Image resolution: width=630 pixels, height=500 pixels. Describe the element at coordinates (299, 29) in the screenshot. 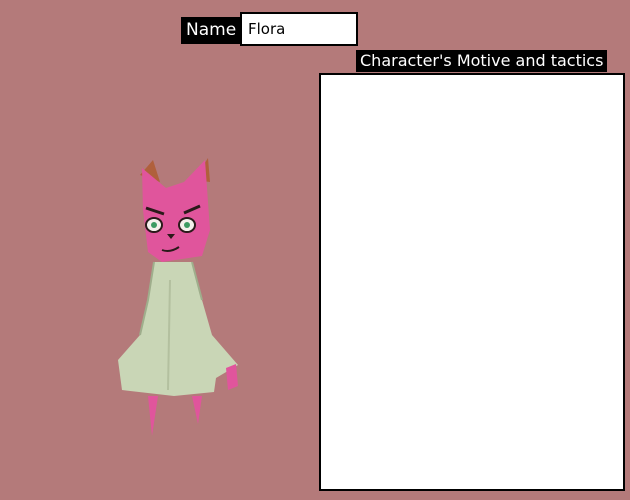

I see `name-input` at that location.